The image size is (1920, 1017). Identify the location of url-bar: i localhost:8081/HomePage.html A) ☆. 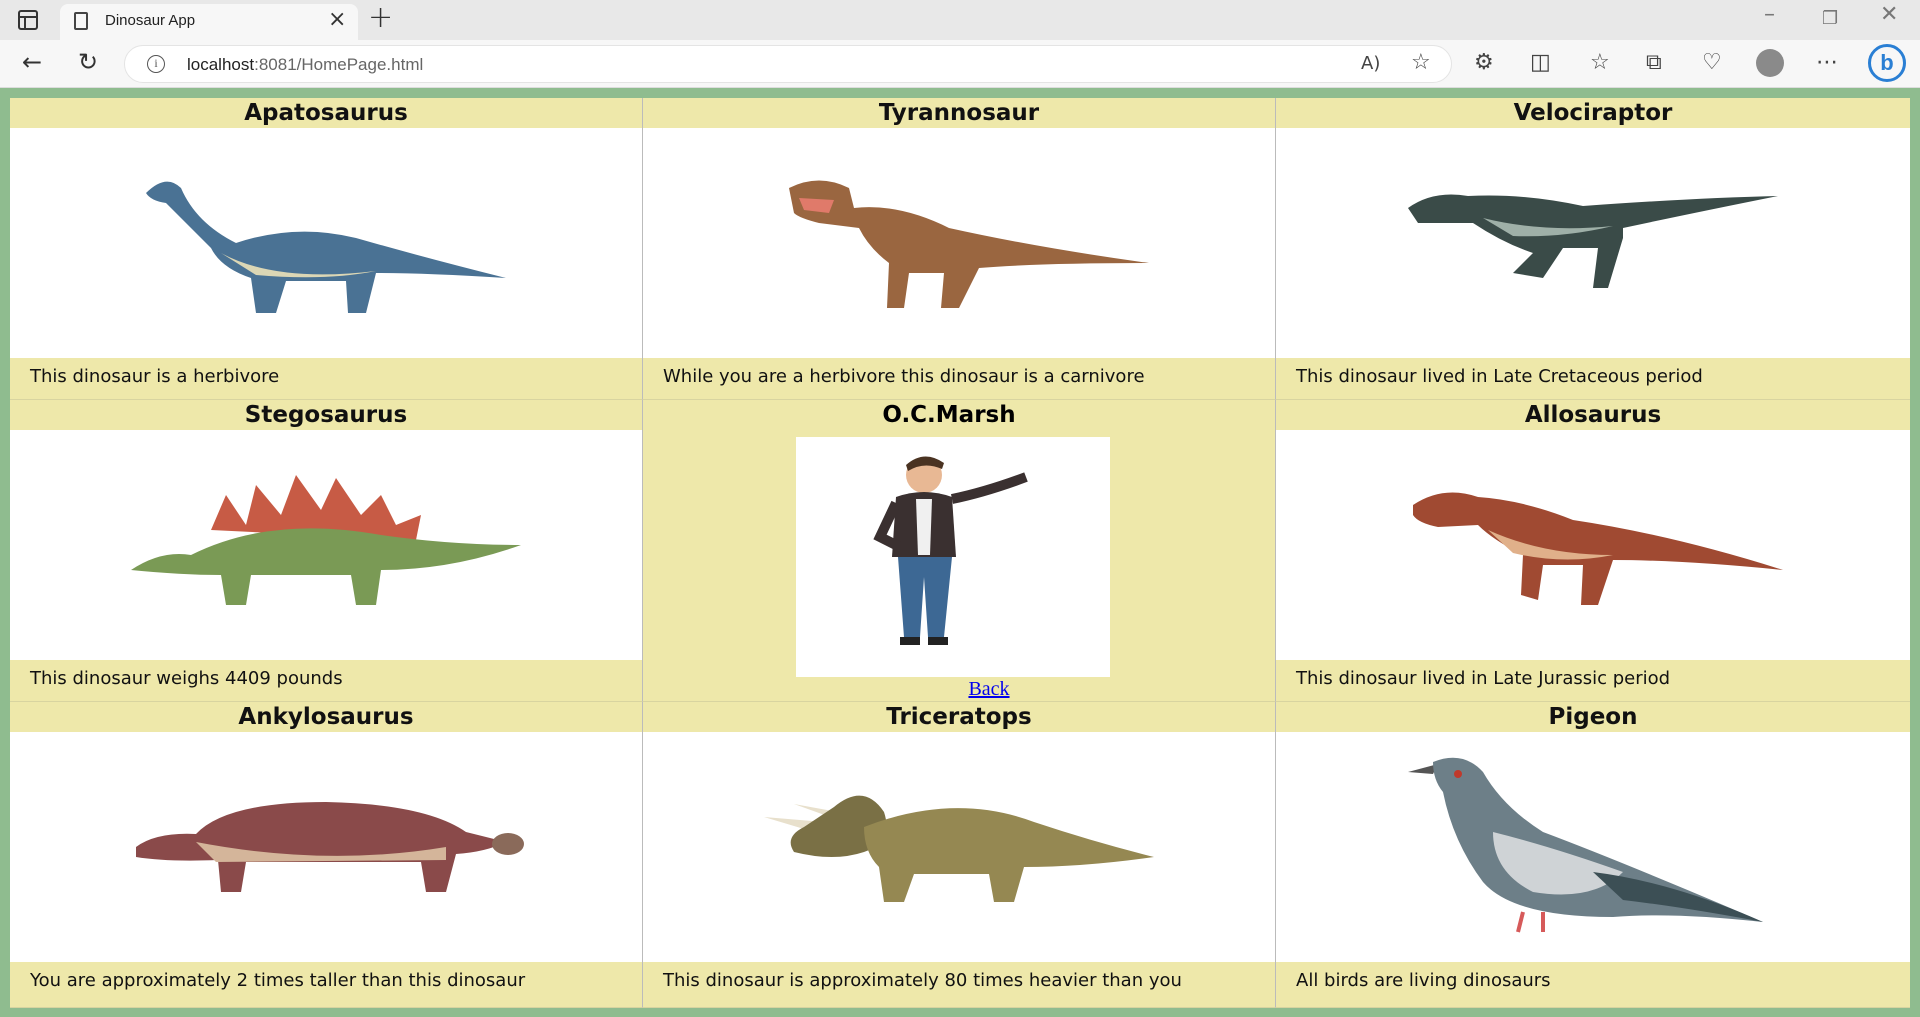
(788, 64).